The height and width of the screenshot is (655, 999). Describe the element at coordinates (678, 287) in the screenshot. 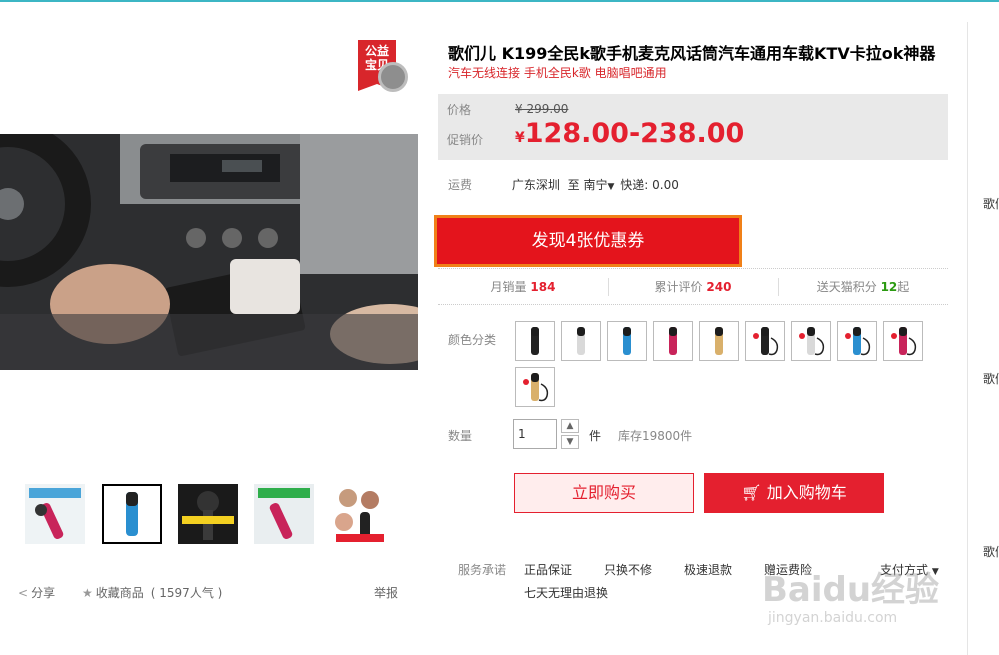

I see `reviews-label: 累计评价` at that location.